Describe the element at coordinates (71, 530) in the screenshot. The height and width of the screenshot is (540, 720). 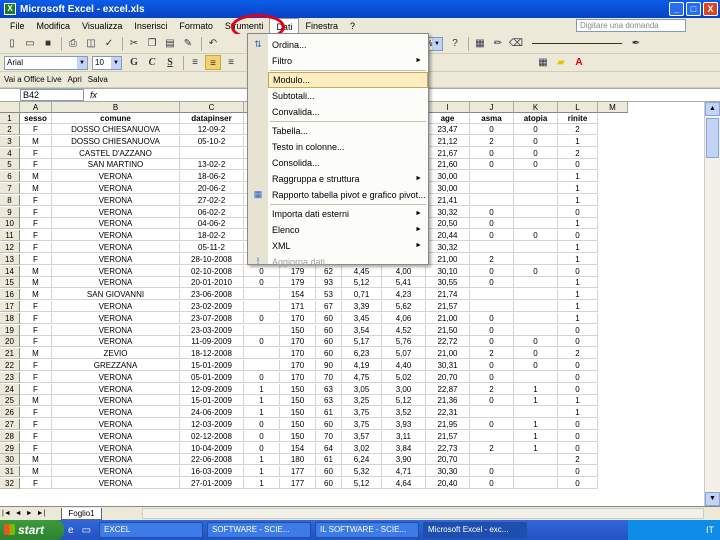
I see `quick-launch-ie-icon: e` at that location.